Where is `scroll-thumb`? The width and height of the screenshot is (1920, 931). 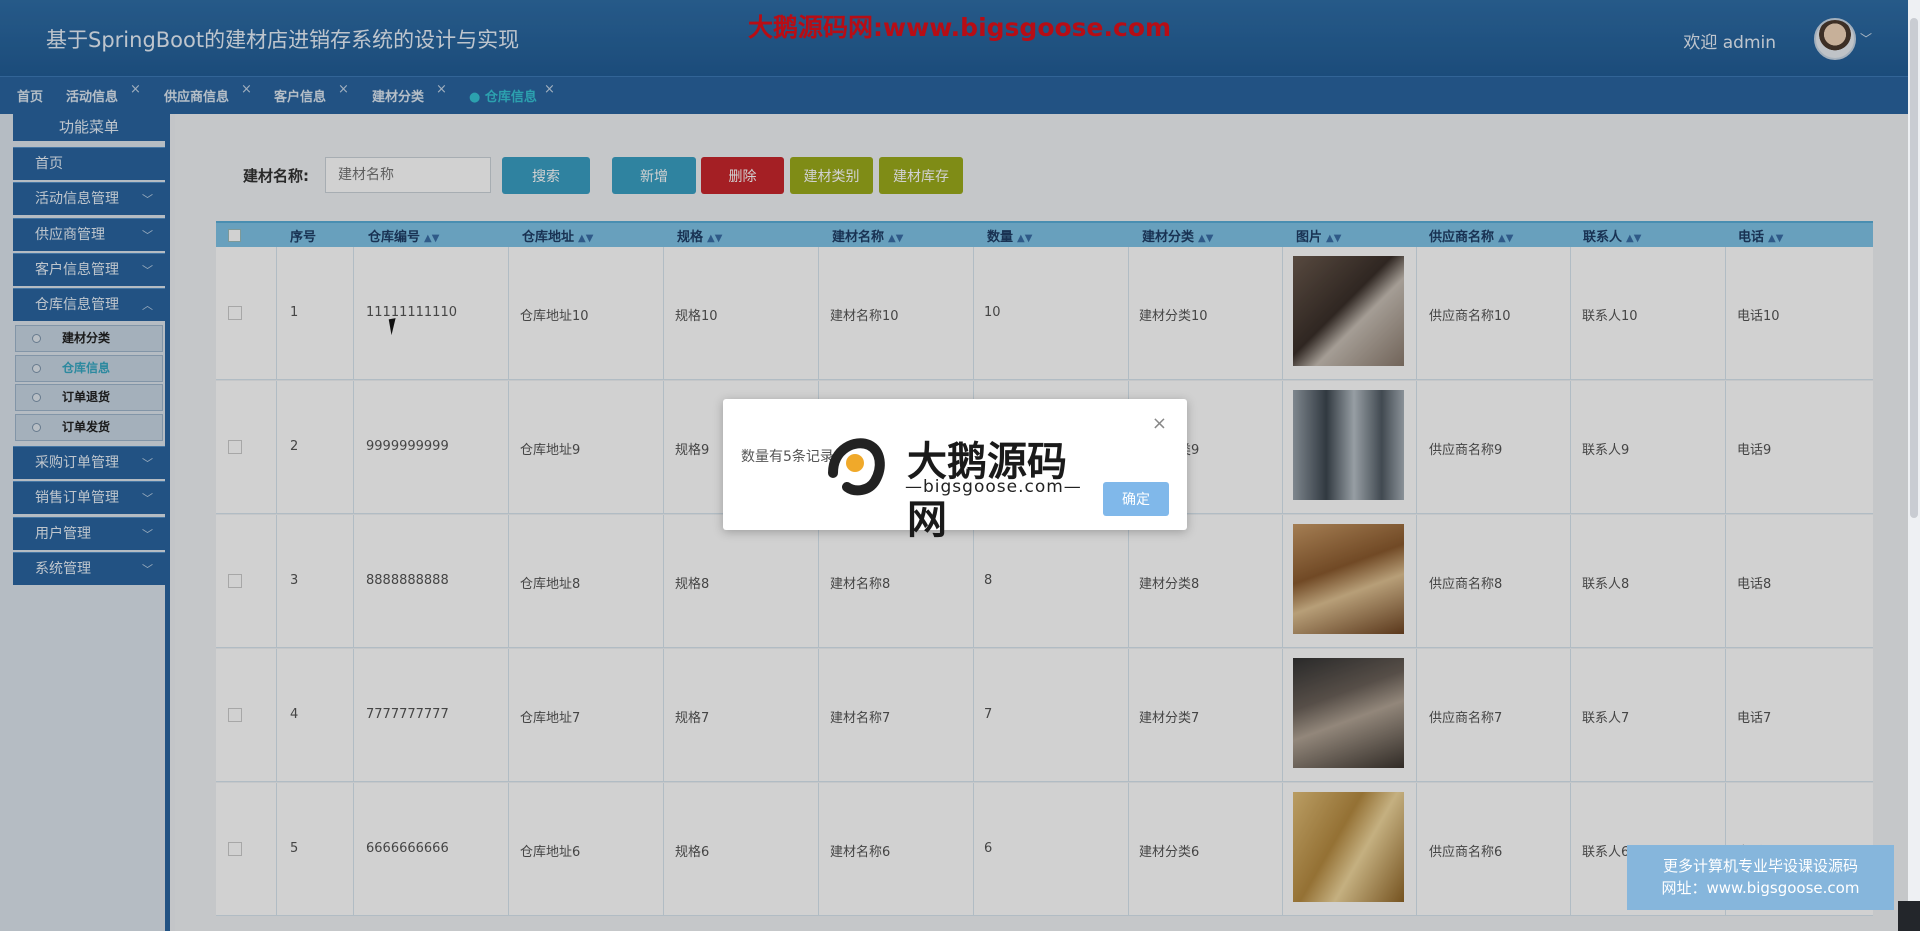
scroll-thumb is located at coordinates (1914, 268).